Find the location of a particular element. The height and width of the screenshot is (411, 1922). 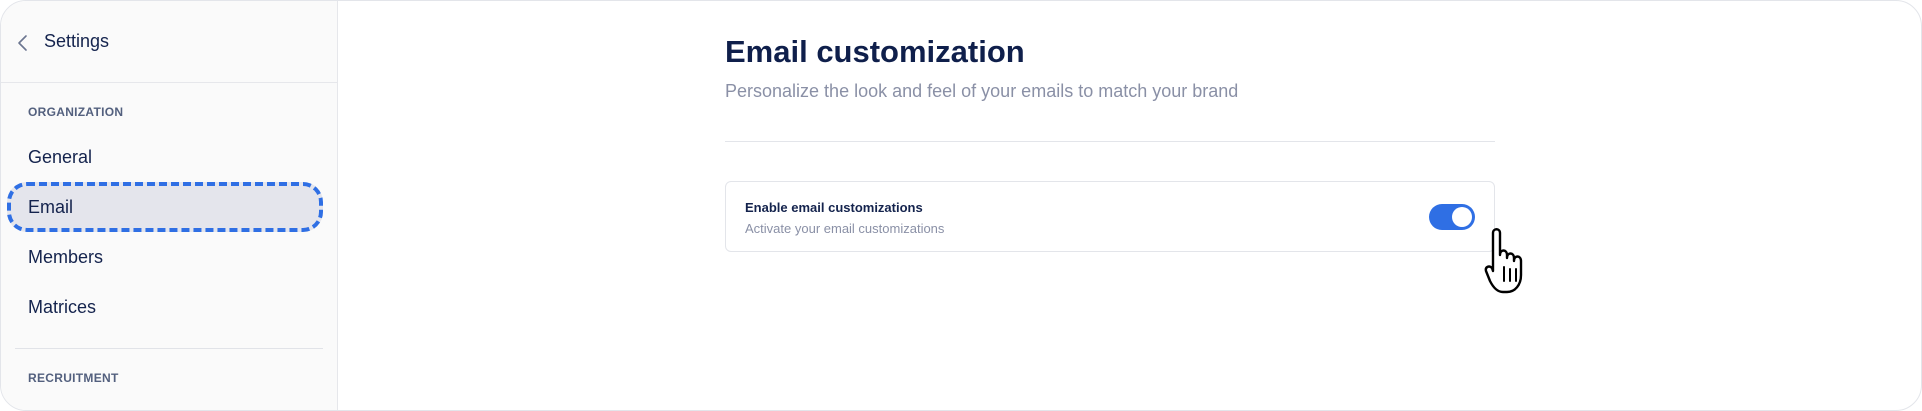

sidebar-item-general: General is located at coordinates (60, 157).